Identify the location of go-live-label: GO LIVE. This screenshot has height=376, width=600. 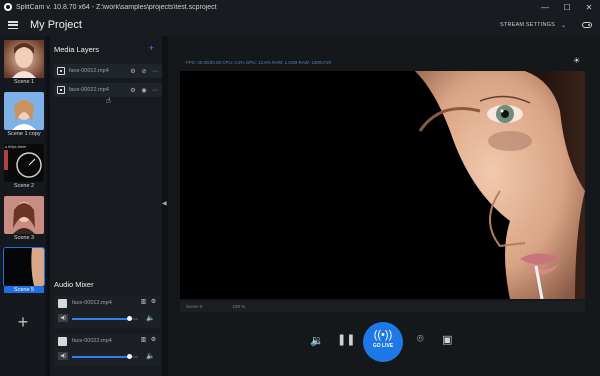
(383, 346).